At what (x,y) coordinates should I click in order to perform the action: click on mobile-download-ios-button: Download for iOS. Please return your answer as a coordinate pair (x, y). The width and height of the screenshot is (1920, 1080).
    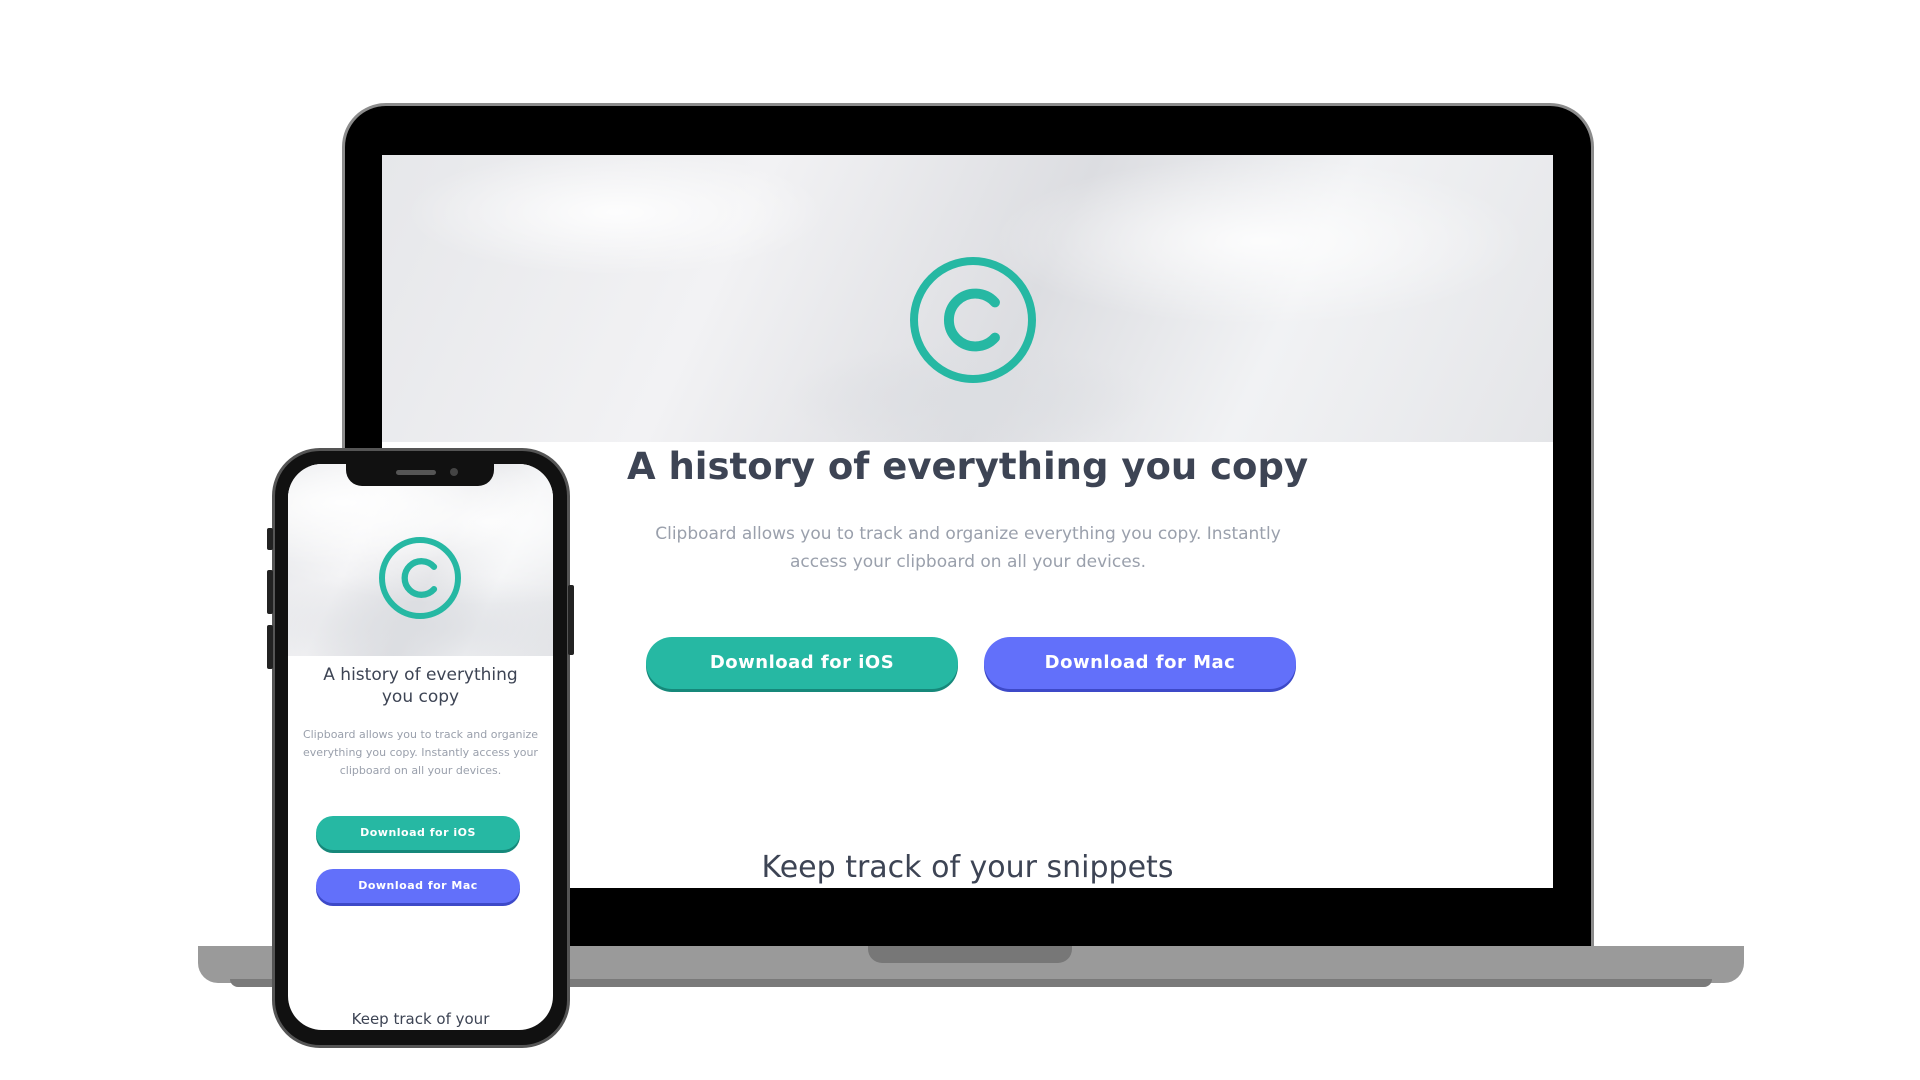
    Looking at the image, I should click on (418, 833).